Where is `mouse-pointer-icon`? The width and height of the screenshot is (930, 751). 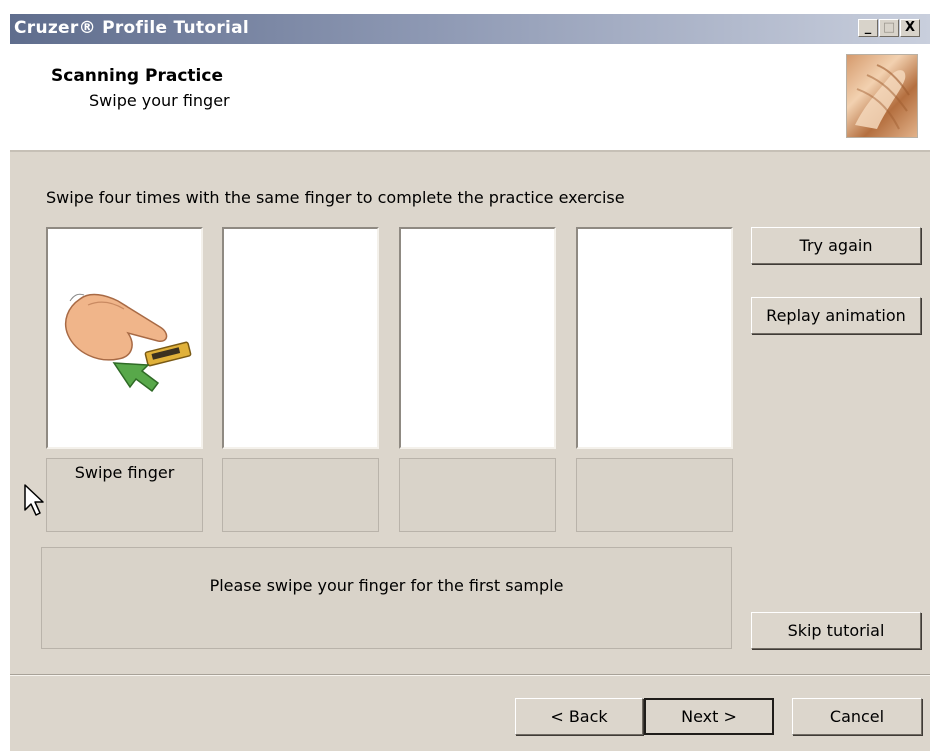 mouse-pointer-icon is located at coordinates (34, 500).